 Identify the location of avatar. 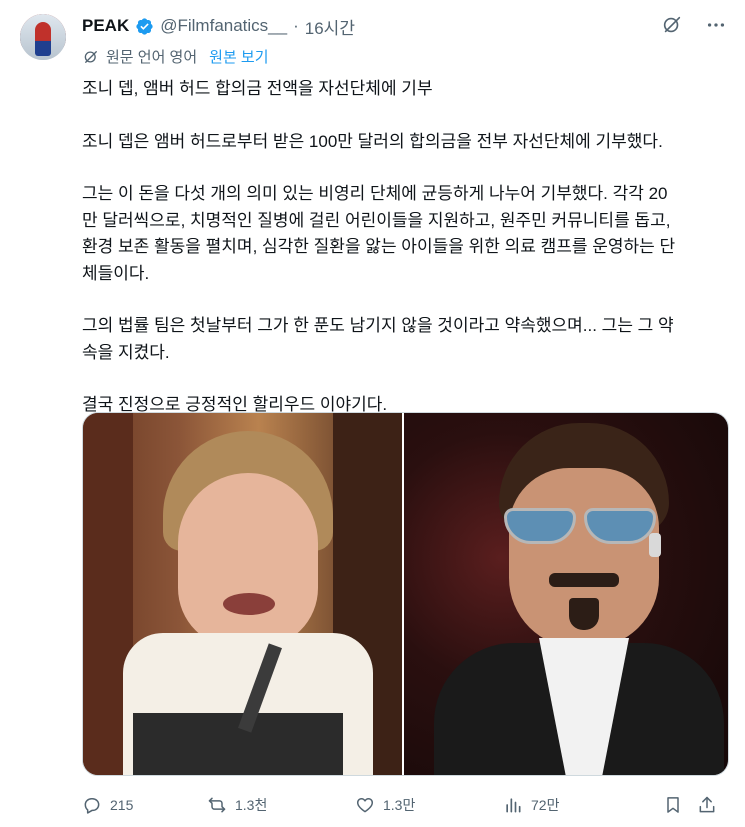
(43, 37).